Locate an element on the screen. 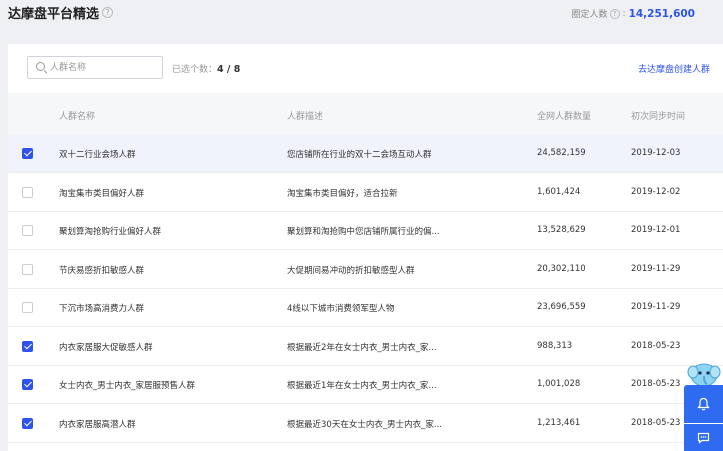  page-title-text: 达摩盘平台精选 is located at coordinates (54, 14).